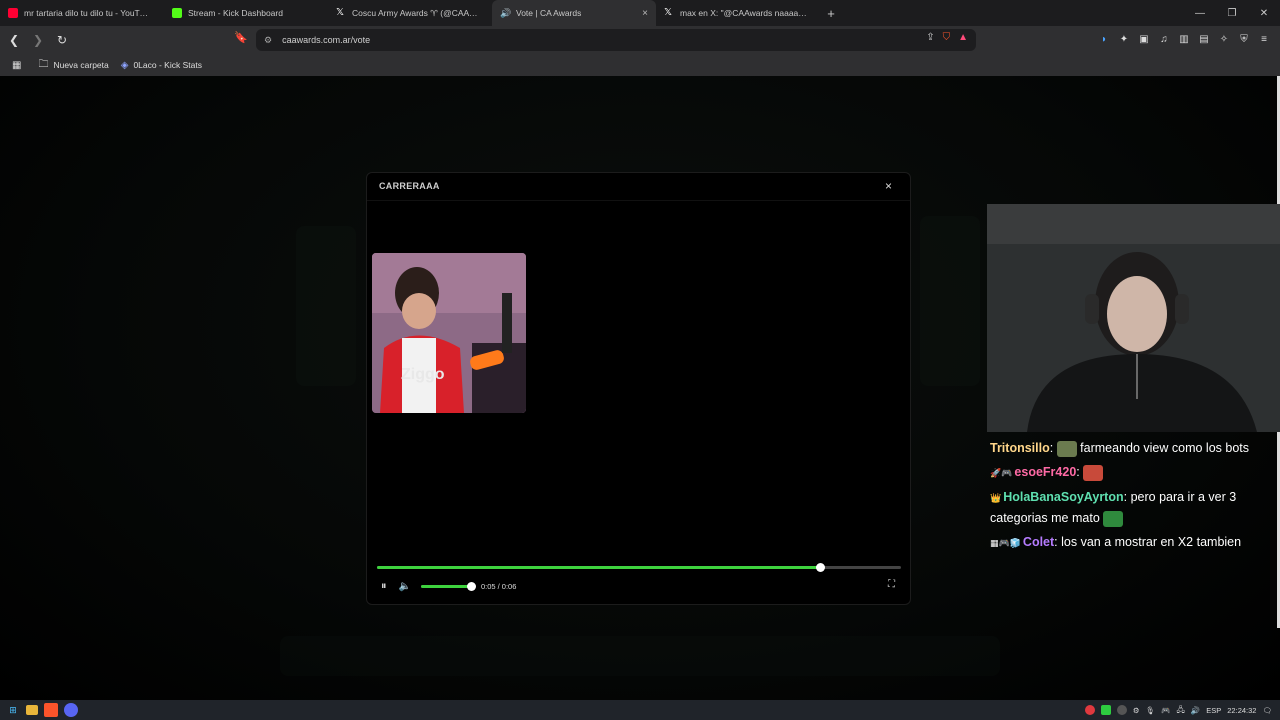 This screenshot has height=720, width=1280. Describe the element at coordinates (1165, 710) in the screenshot. I see `controller-icon: 🎮` at that location.